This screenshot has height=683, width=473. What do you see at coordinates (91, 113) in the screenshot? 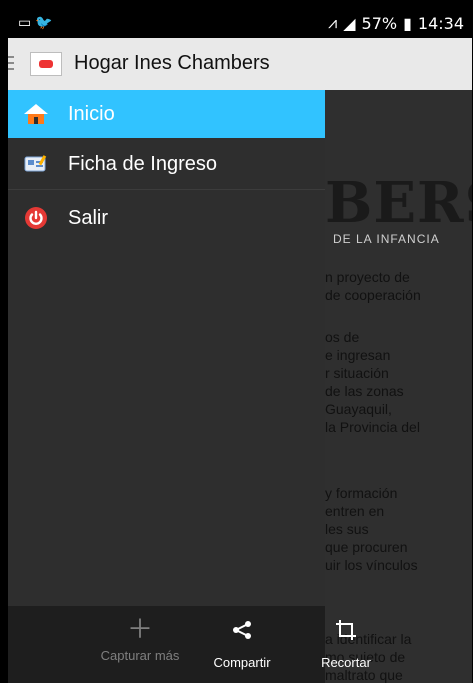
I see `drawer-item-label: Inicio` at bounding box center [91, 113].